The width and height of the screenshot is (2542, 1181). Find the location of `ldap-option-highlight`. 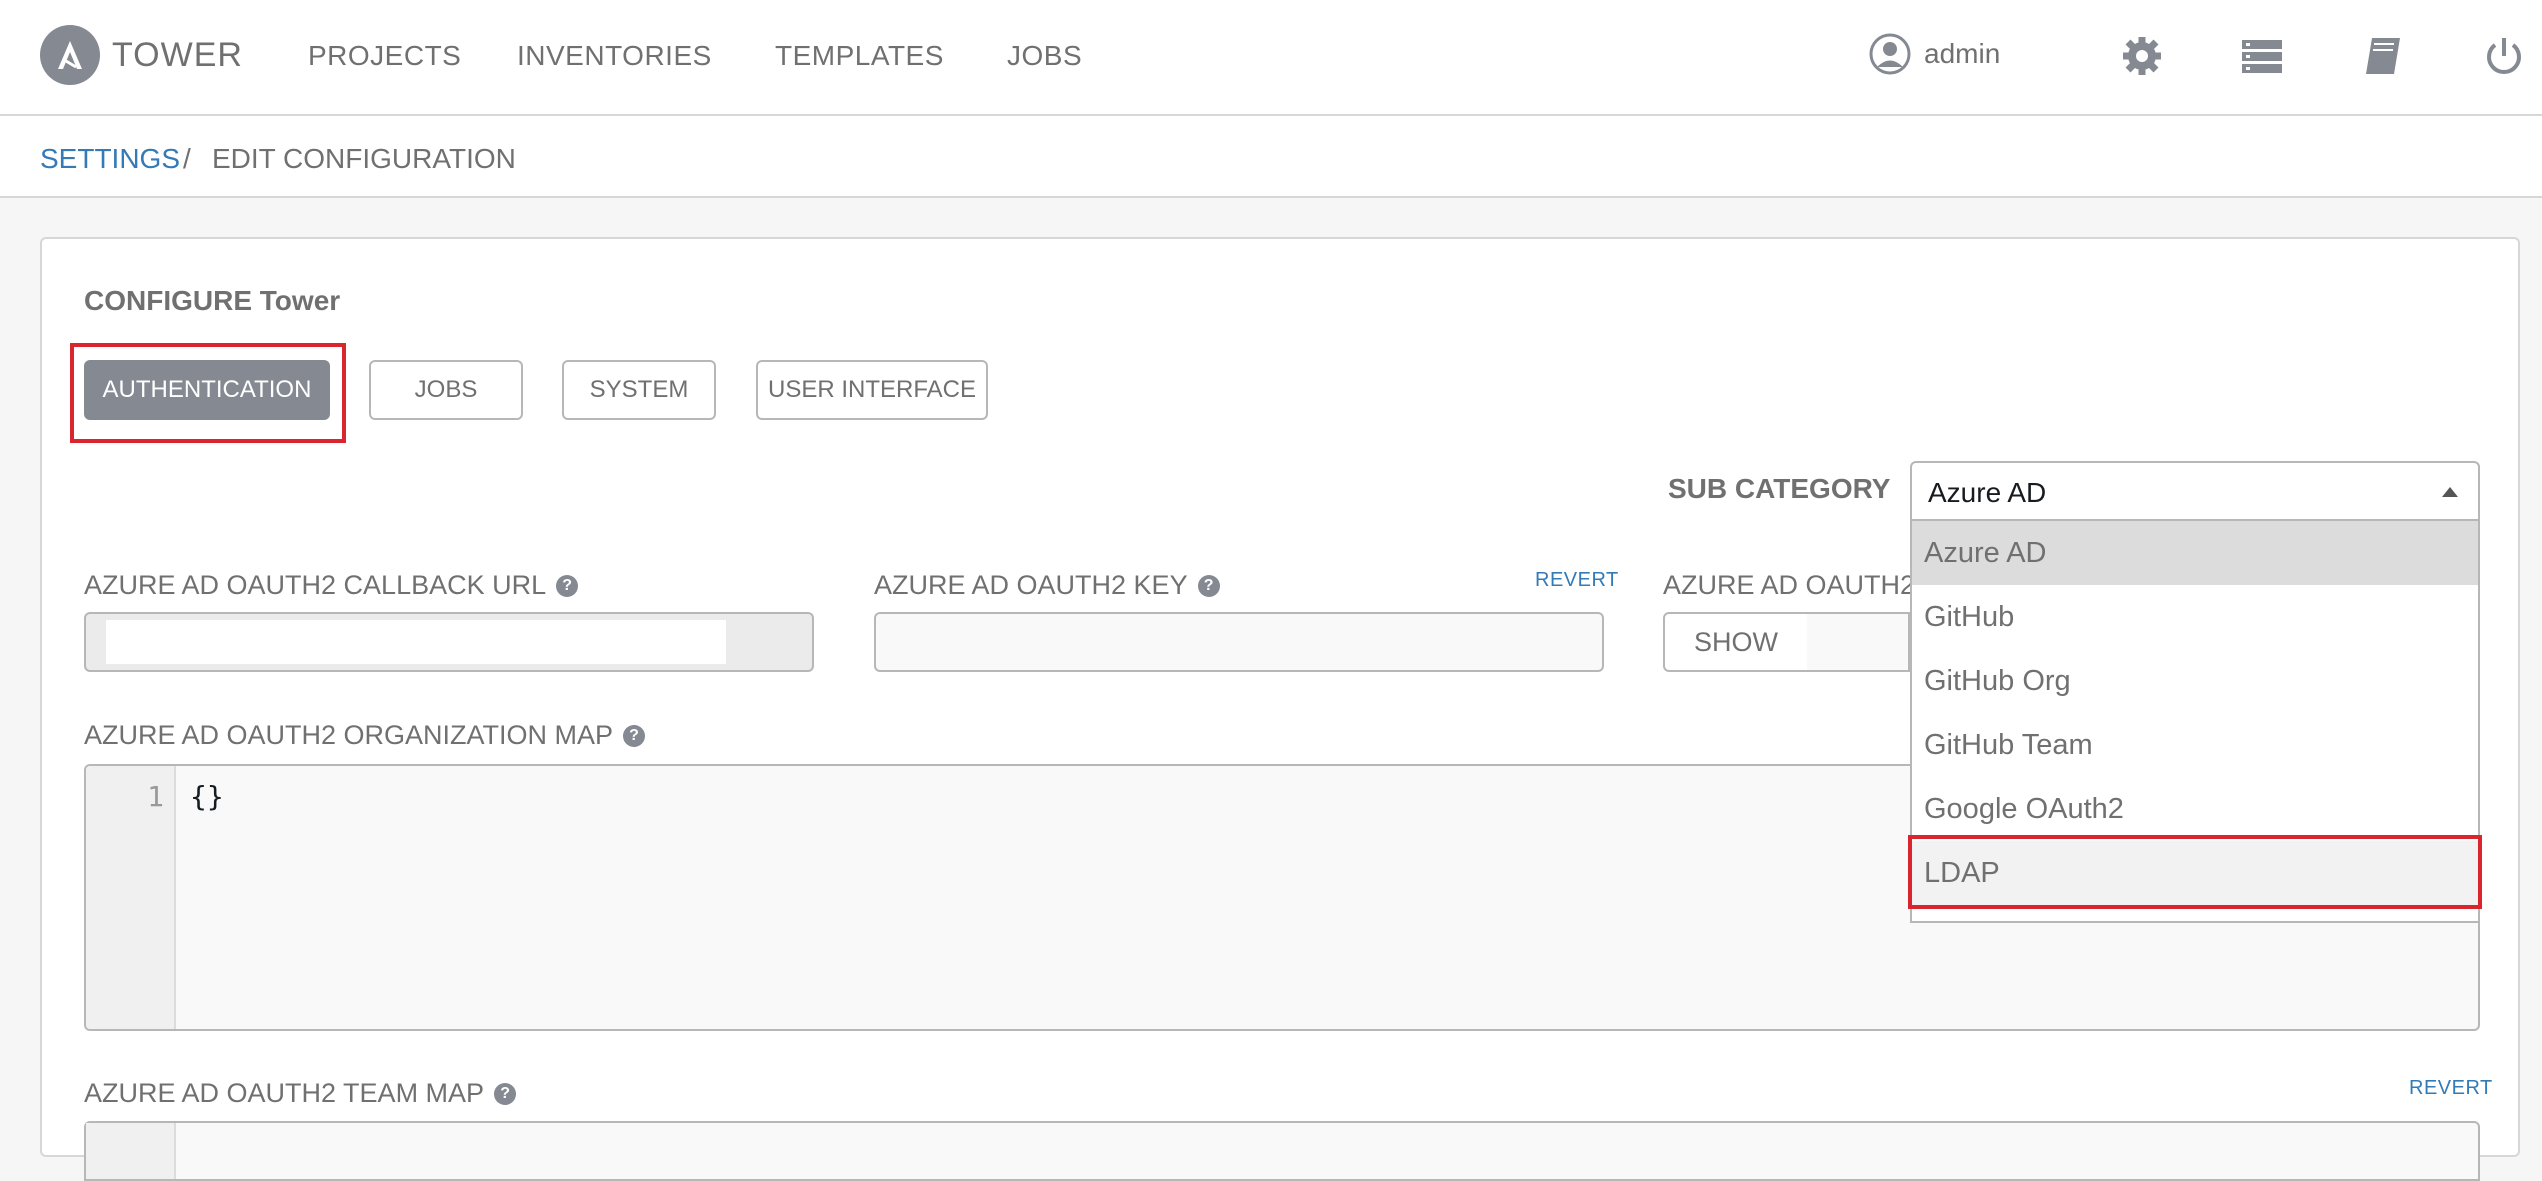

ldap-option-highlight is located at coordinates (2195, 872).